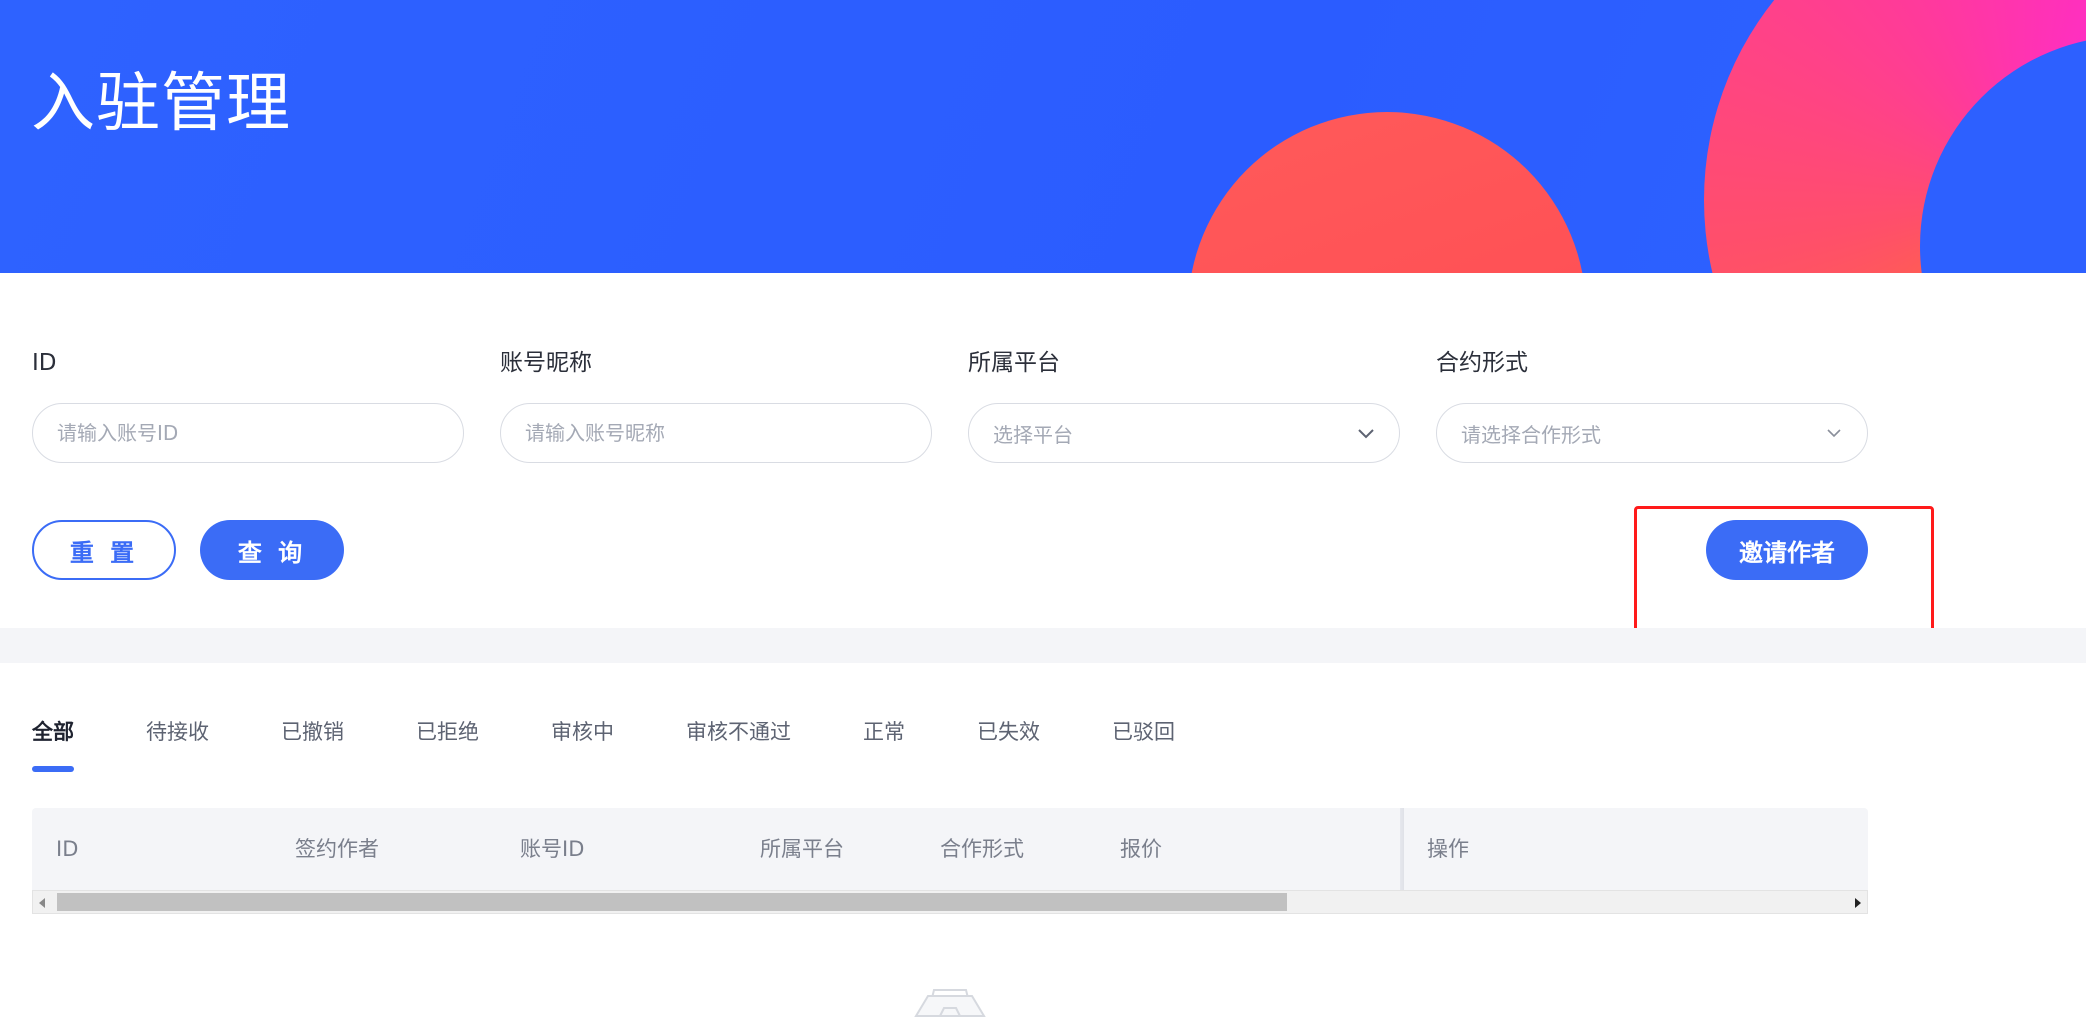 This screenshot has width=2086, height=1017. Describe the element at coordinates (1387, 192) in the screenshot. I see `banner-decoration-circle` at that location.